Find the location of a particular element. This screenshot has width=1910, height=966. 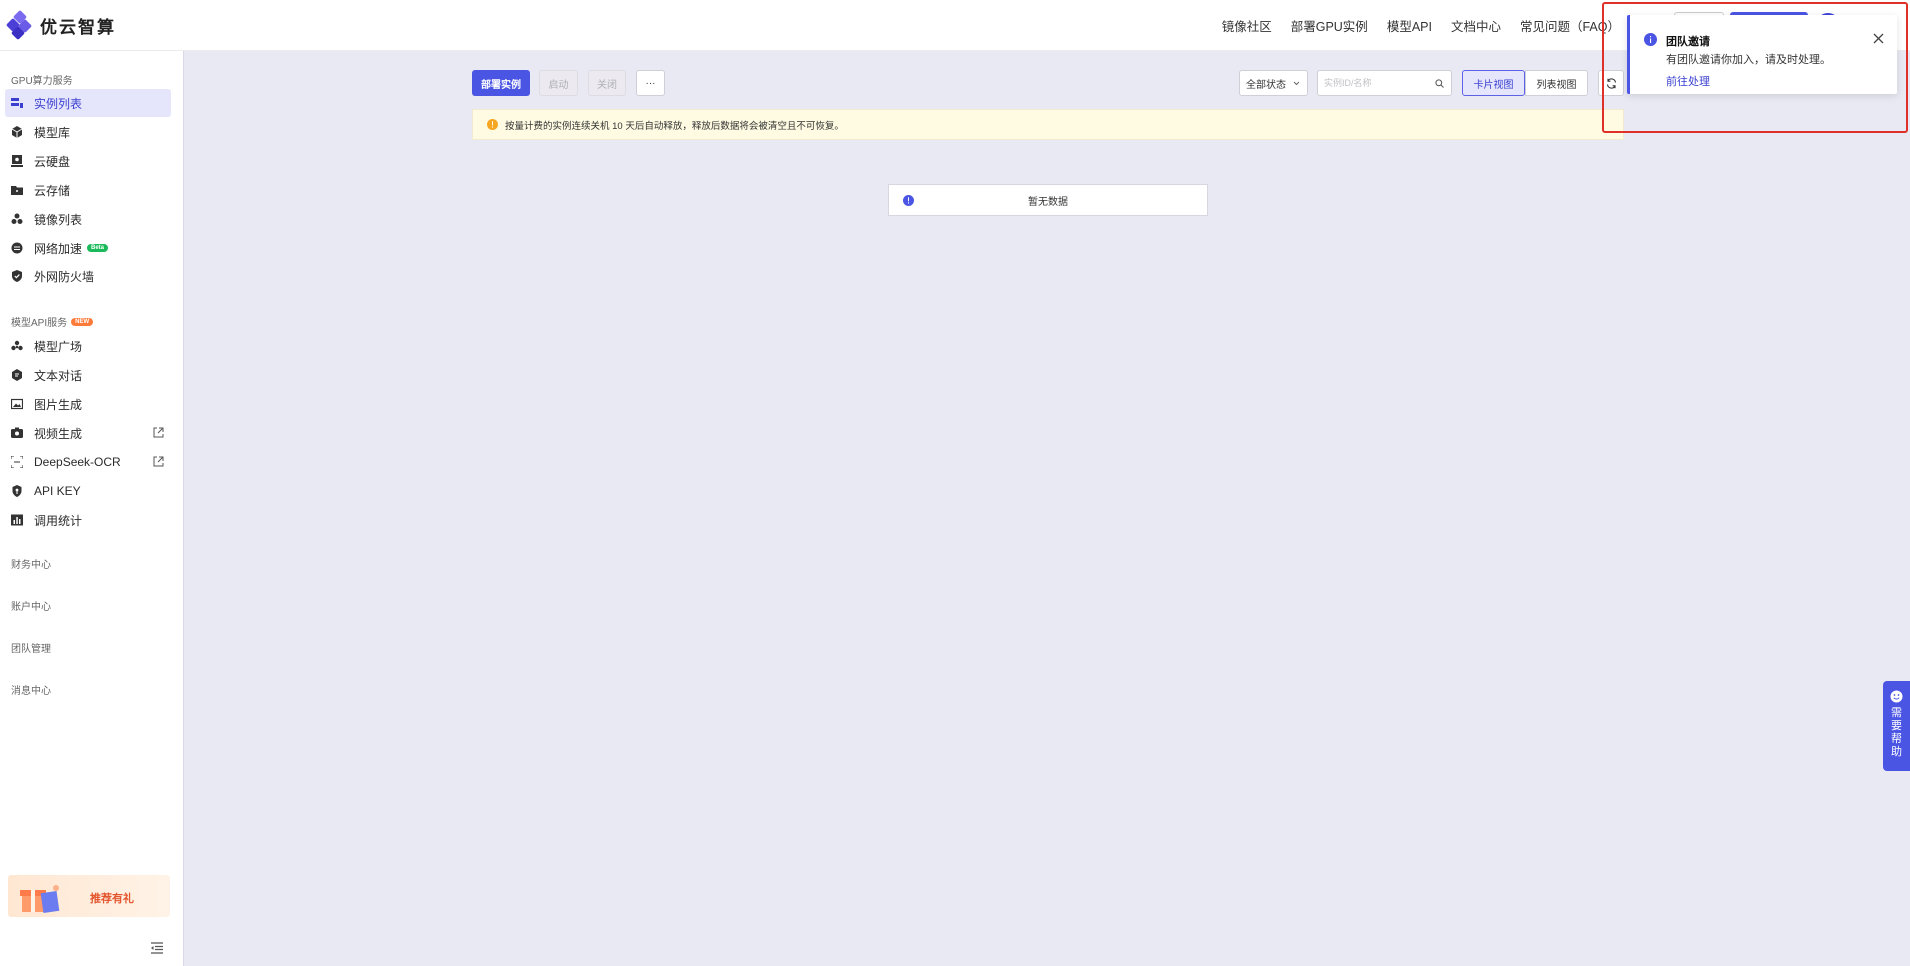

empty-text: 暂无数据 is located at coordinates (1048, 202).